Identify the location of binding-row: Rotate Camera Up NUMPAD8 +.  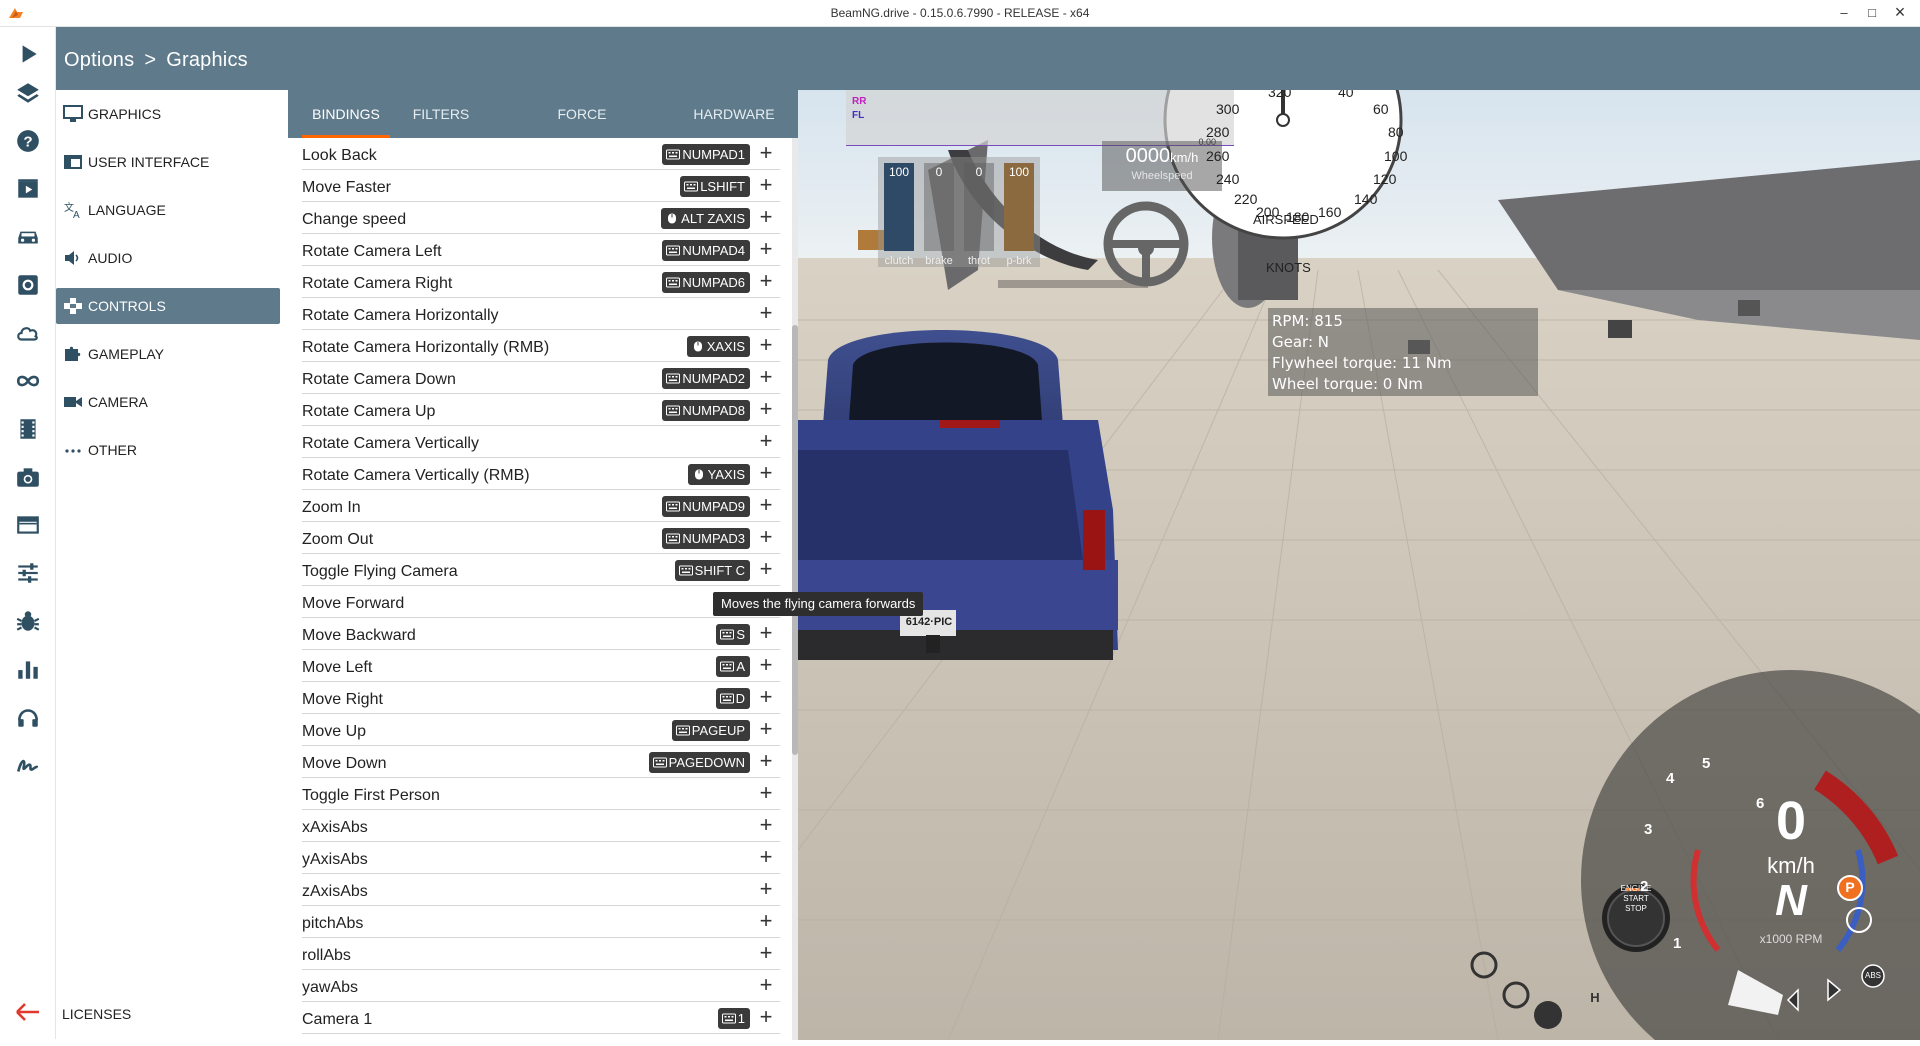
(541, 410).